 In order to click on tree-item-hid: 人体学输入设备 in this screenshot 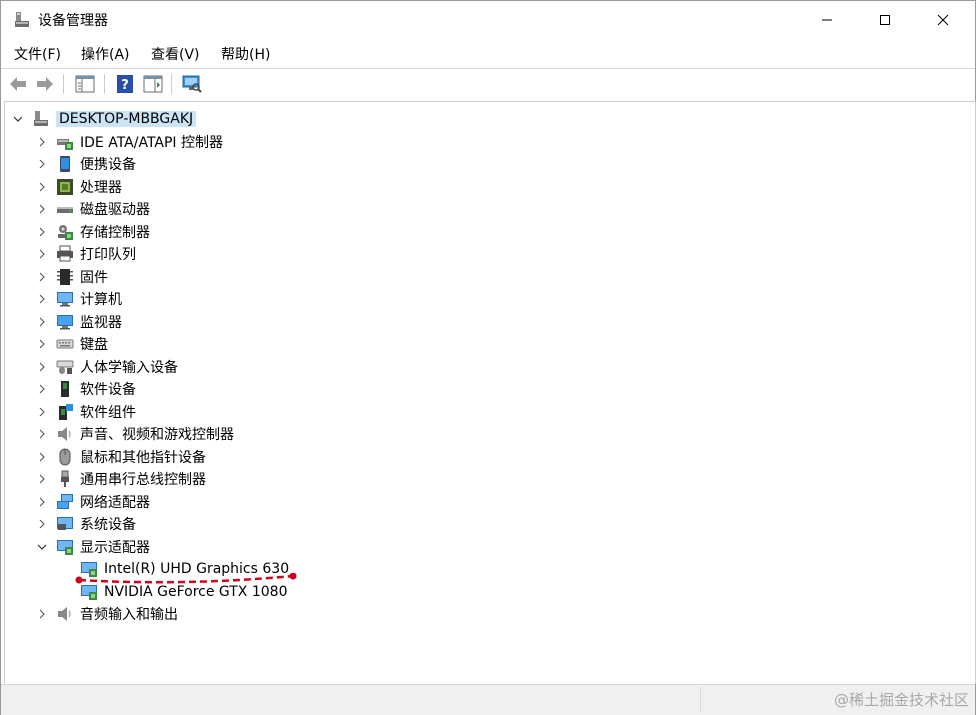, I will do `click(117, 367)`.